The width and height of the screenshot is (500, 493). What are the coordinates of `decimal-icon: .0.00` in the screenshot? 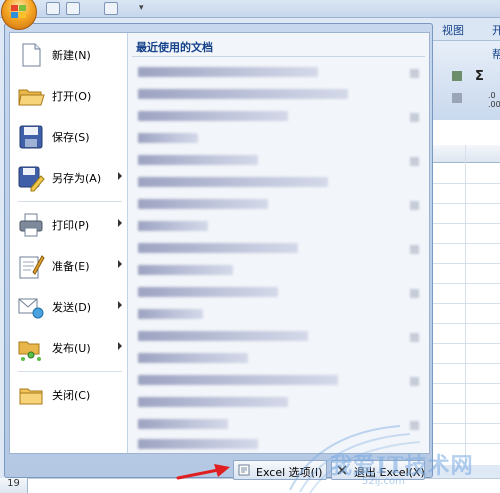 It's located at (494, 100).